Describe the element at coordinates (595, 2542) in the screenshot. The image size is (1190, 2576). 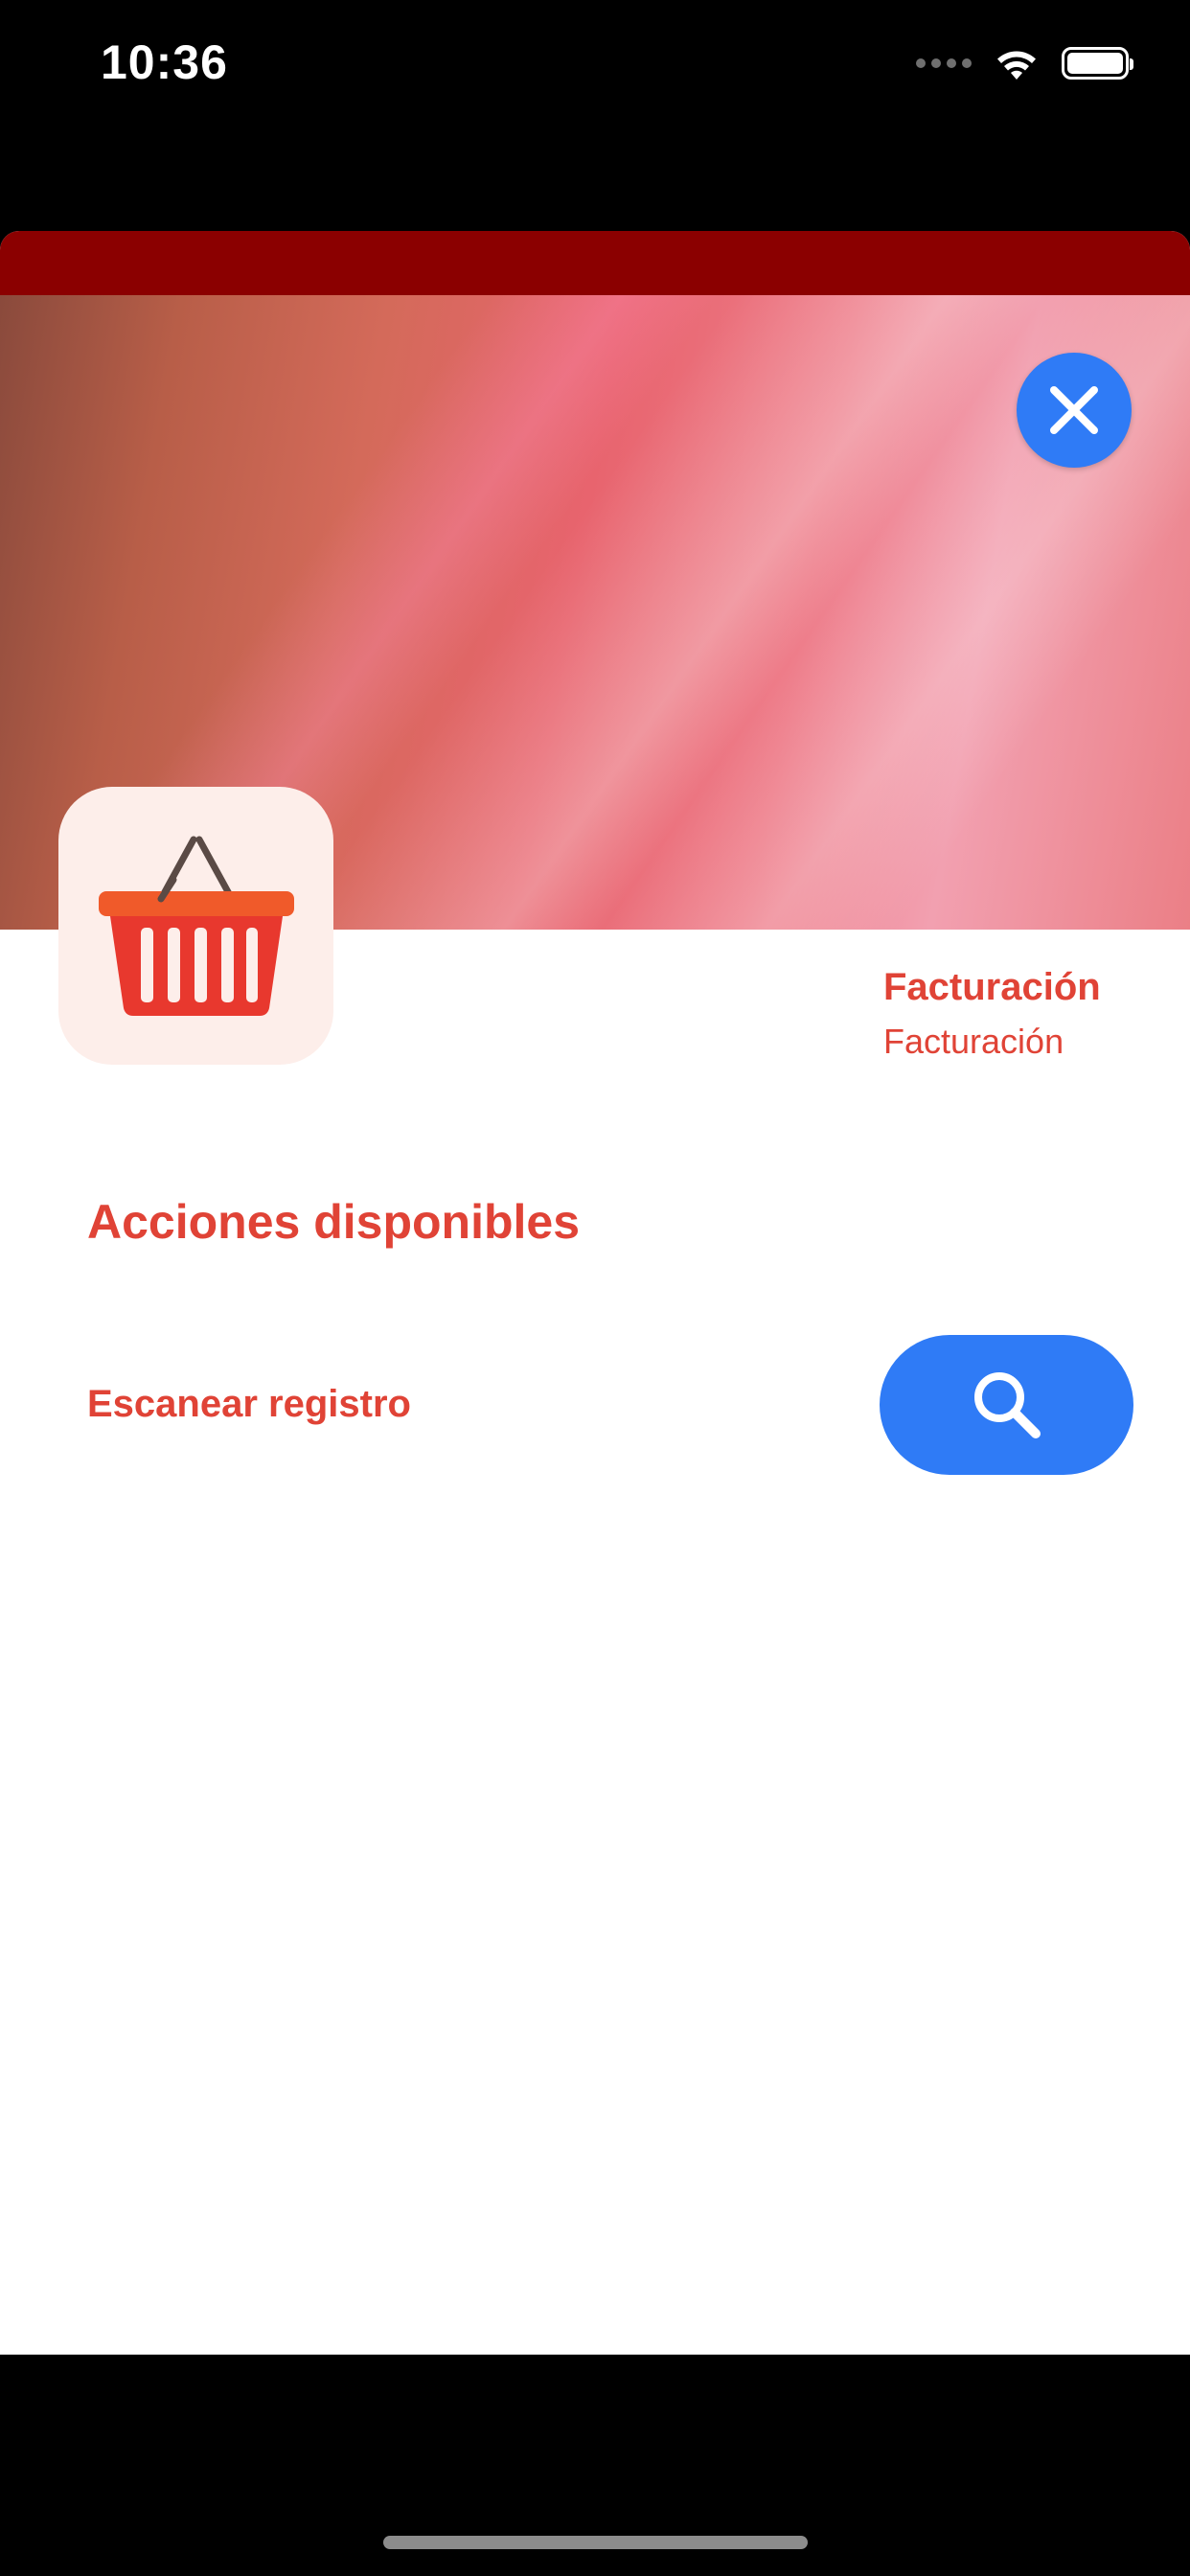
I see `home-indicator` at that location.